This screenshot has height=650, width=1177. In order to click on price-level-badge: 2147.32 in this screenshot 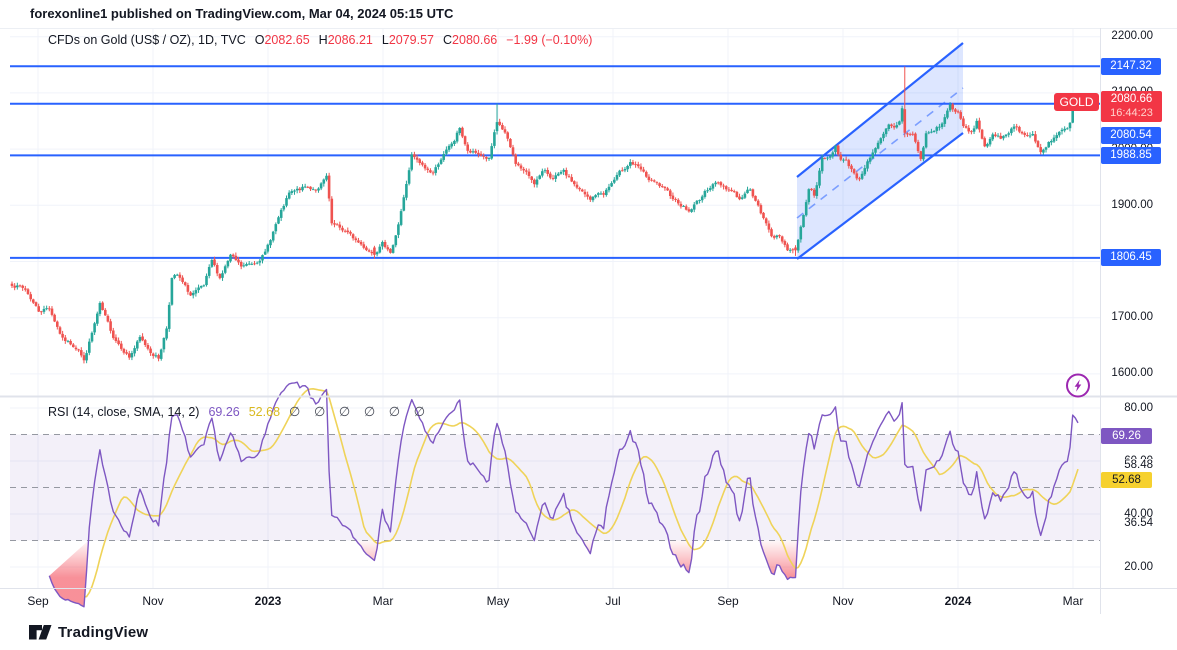, I will do `click(1131, 66)`.